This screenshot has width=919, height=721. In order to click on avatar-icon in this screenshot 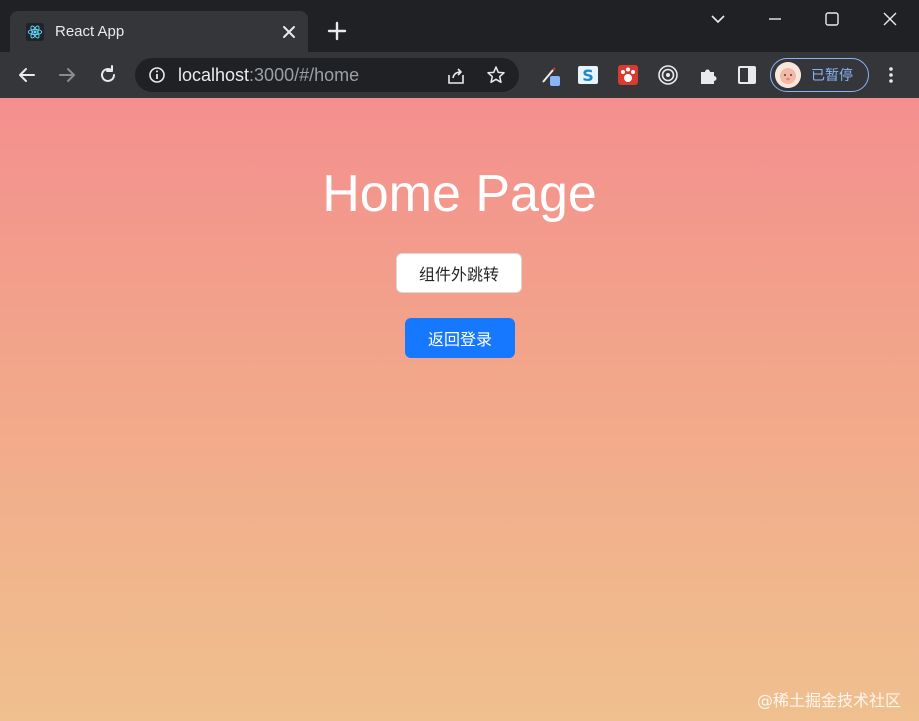, I will do `click(788, 75)`.